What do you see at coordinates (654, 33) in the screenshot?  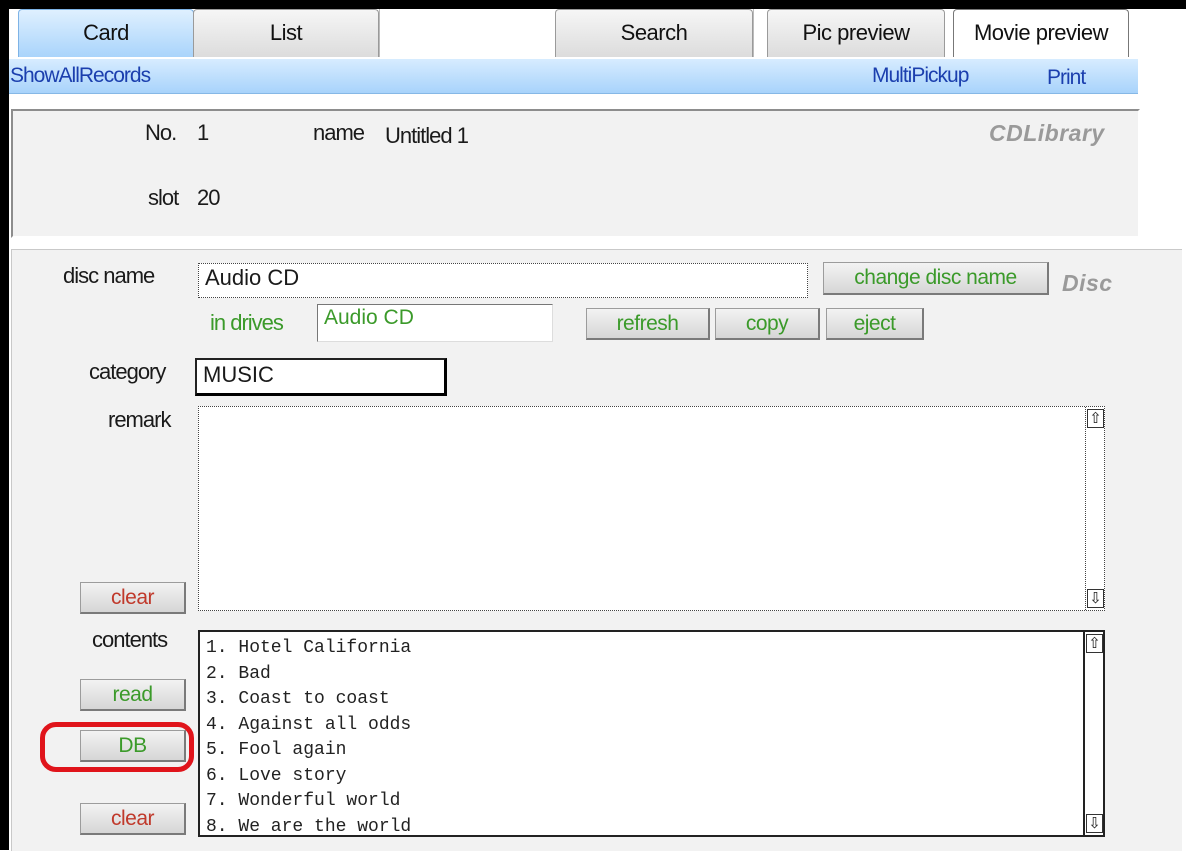 I see `tab-search: Search` at bounding box center [654, 33].